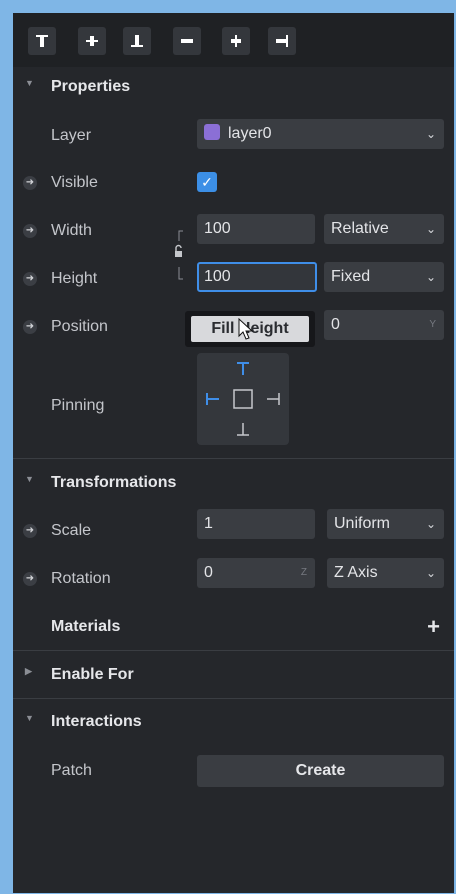 The width and height of the screenshot is (456, 894). I want to click on height-mode-dropdown: Fixed ⌄, so click(384, 277).